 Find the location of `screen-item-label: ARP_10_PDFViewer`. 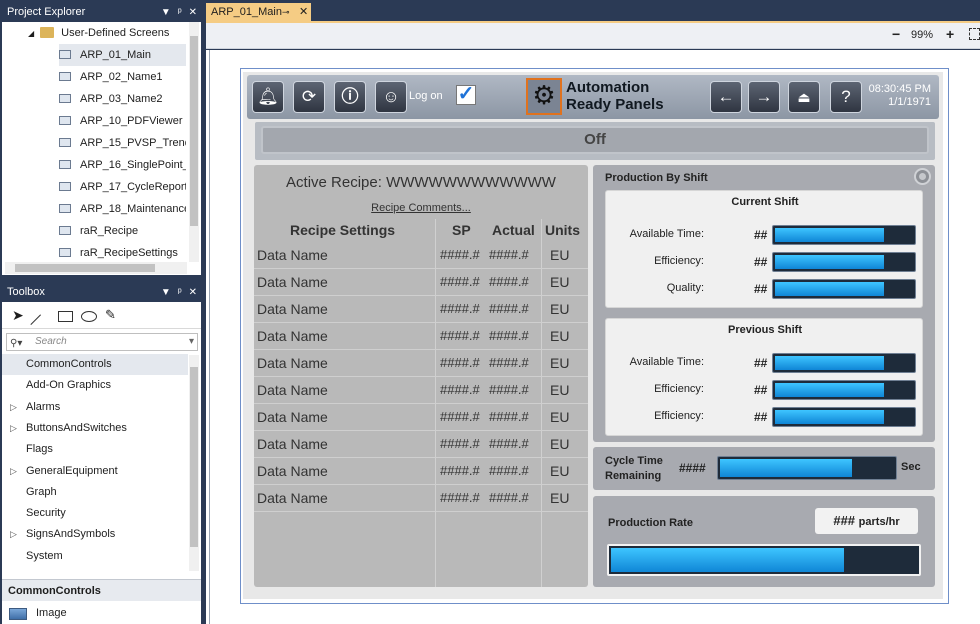

screen-item-label: ARP_10_PDFViewer is located at coordinates (131, 121).